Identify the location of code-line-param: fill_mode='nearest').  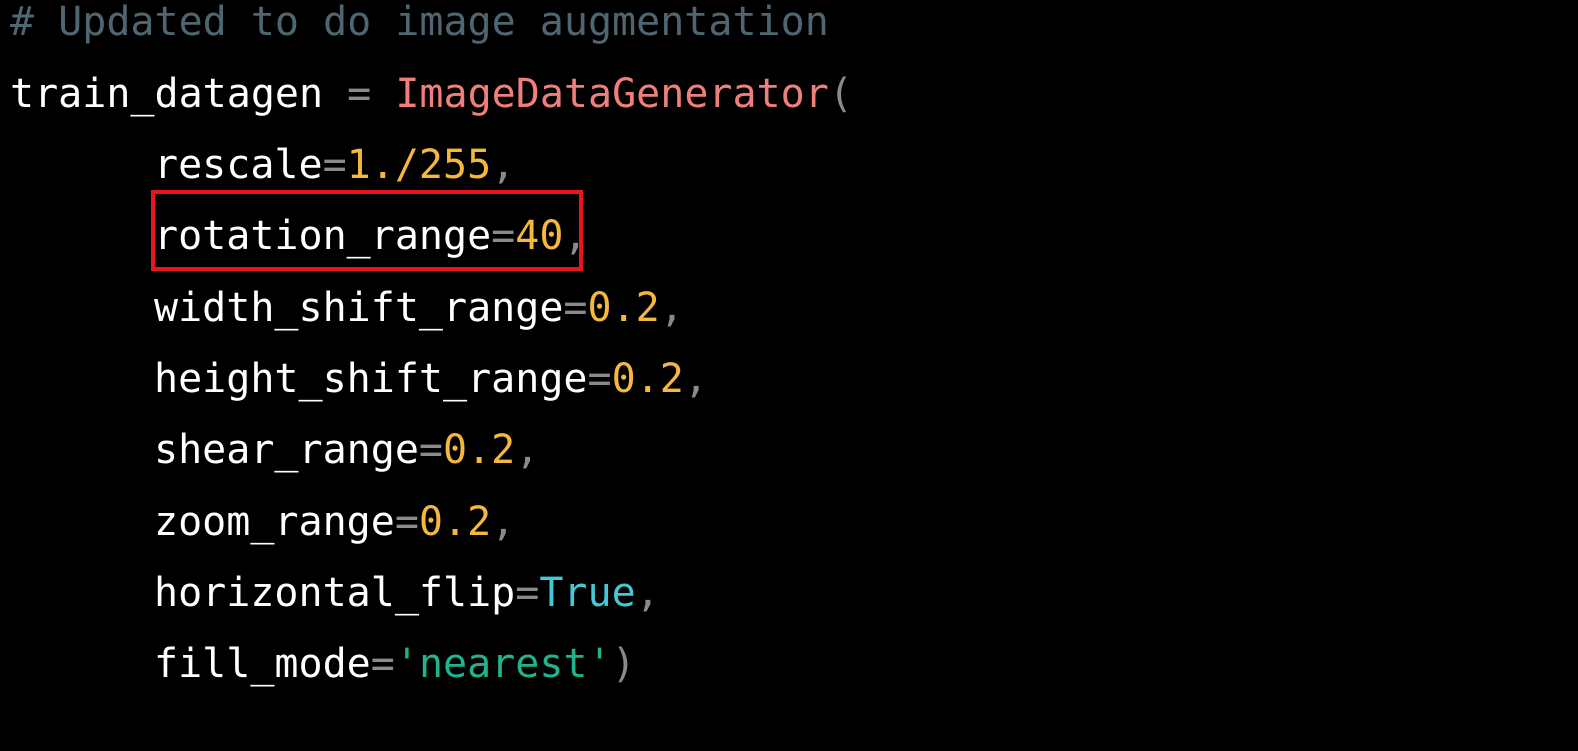
(395, 664).